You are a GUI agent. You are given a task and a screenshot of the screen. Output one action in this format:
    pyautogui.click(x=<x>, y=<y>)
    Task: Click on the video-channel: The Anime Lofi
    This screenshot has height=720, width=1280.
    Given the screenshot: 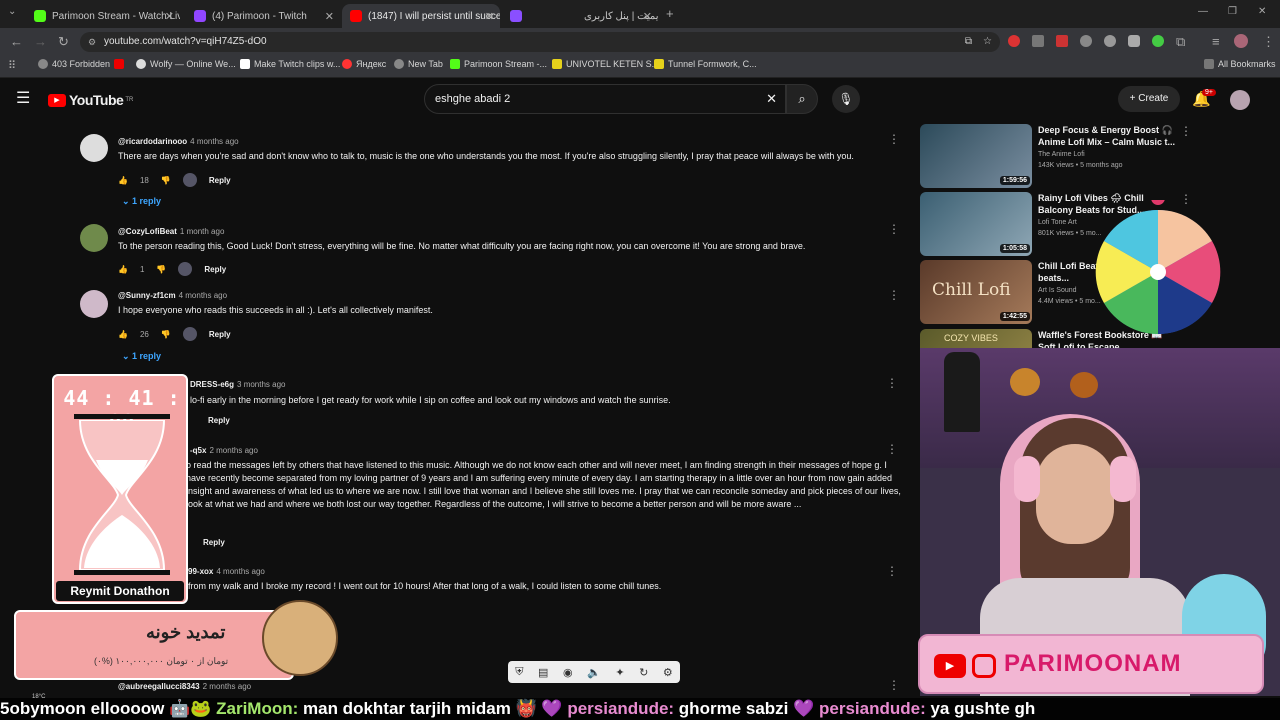 What is the action you would take?
    pyautogui.click(x=1061, y=154)
    